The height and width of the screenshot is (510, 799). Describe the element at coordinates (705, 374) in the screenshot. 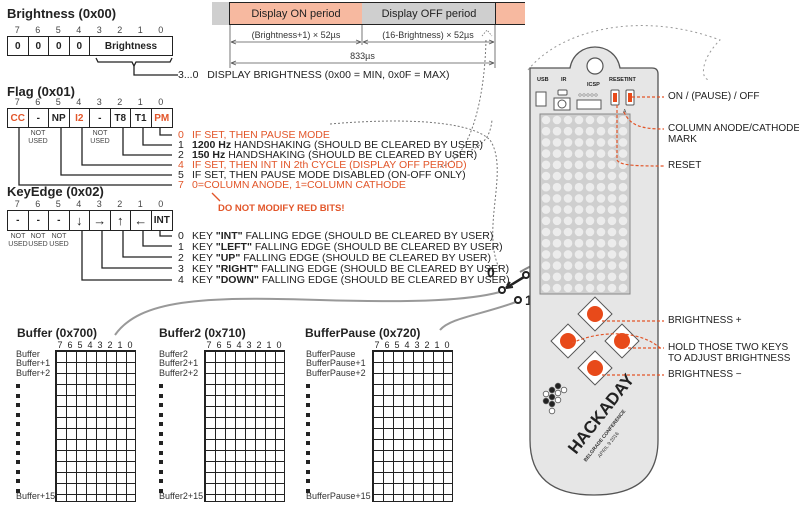

I see `callout-brightness-minus: BRIGHTNESS −` at that location.